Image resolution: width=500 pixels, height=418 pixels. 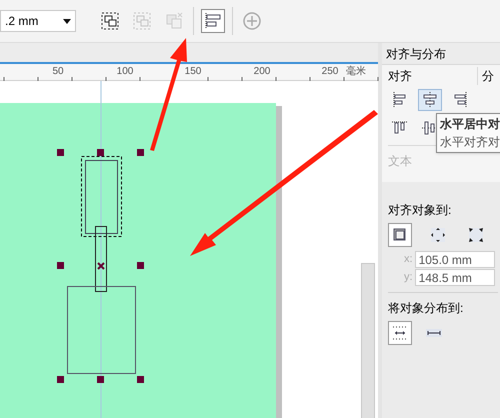 What do you see at coordinates (460, 100) in the screenshot?
I see `align-right-icon` at bounding box center [460, 100].